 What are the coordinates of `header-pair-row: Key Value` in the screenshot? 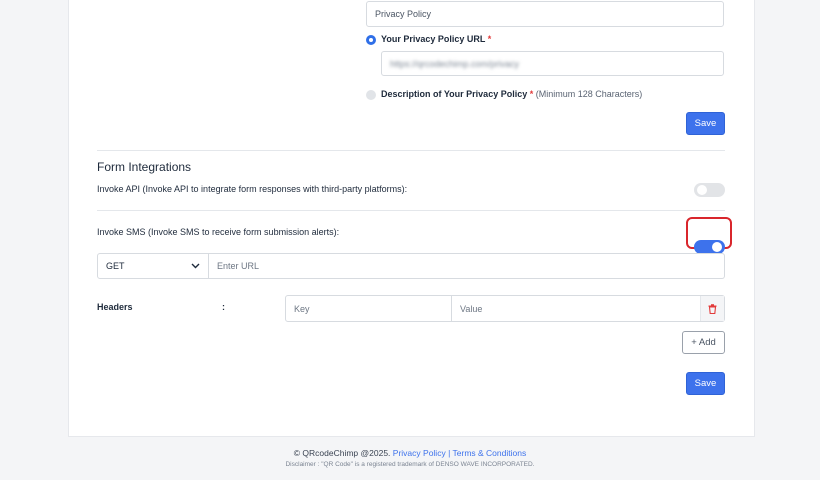 It's located at (505, 308).